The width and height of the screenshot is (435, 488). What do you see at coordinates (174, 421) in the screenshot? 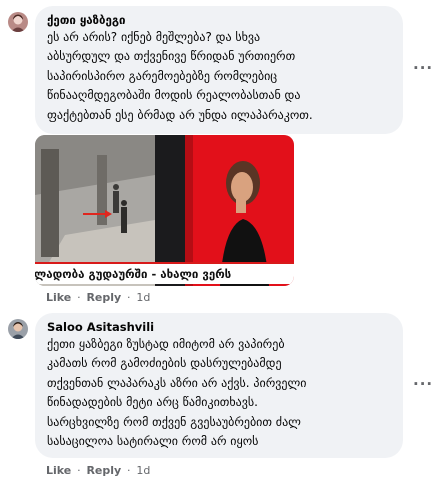
I see `comment-text: სარცხვილზე რომ თქვენ გვესაუბრებით ძალ` at bounding box center [174, 421].